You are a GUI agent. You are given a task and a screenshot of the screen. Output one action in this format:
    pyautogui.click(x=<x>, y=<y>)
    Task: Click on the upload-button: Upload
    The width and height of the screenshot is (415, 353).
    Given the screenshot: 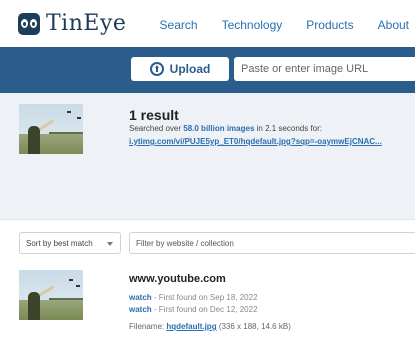 What is the action you would take?
    pyautogui.click(x=180, y=69)
    